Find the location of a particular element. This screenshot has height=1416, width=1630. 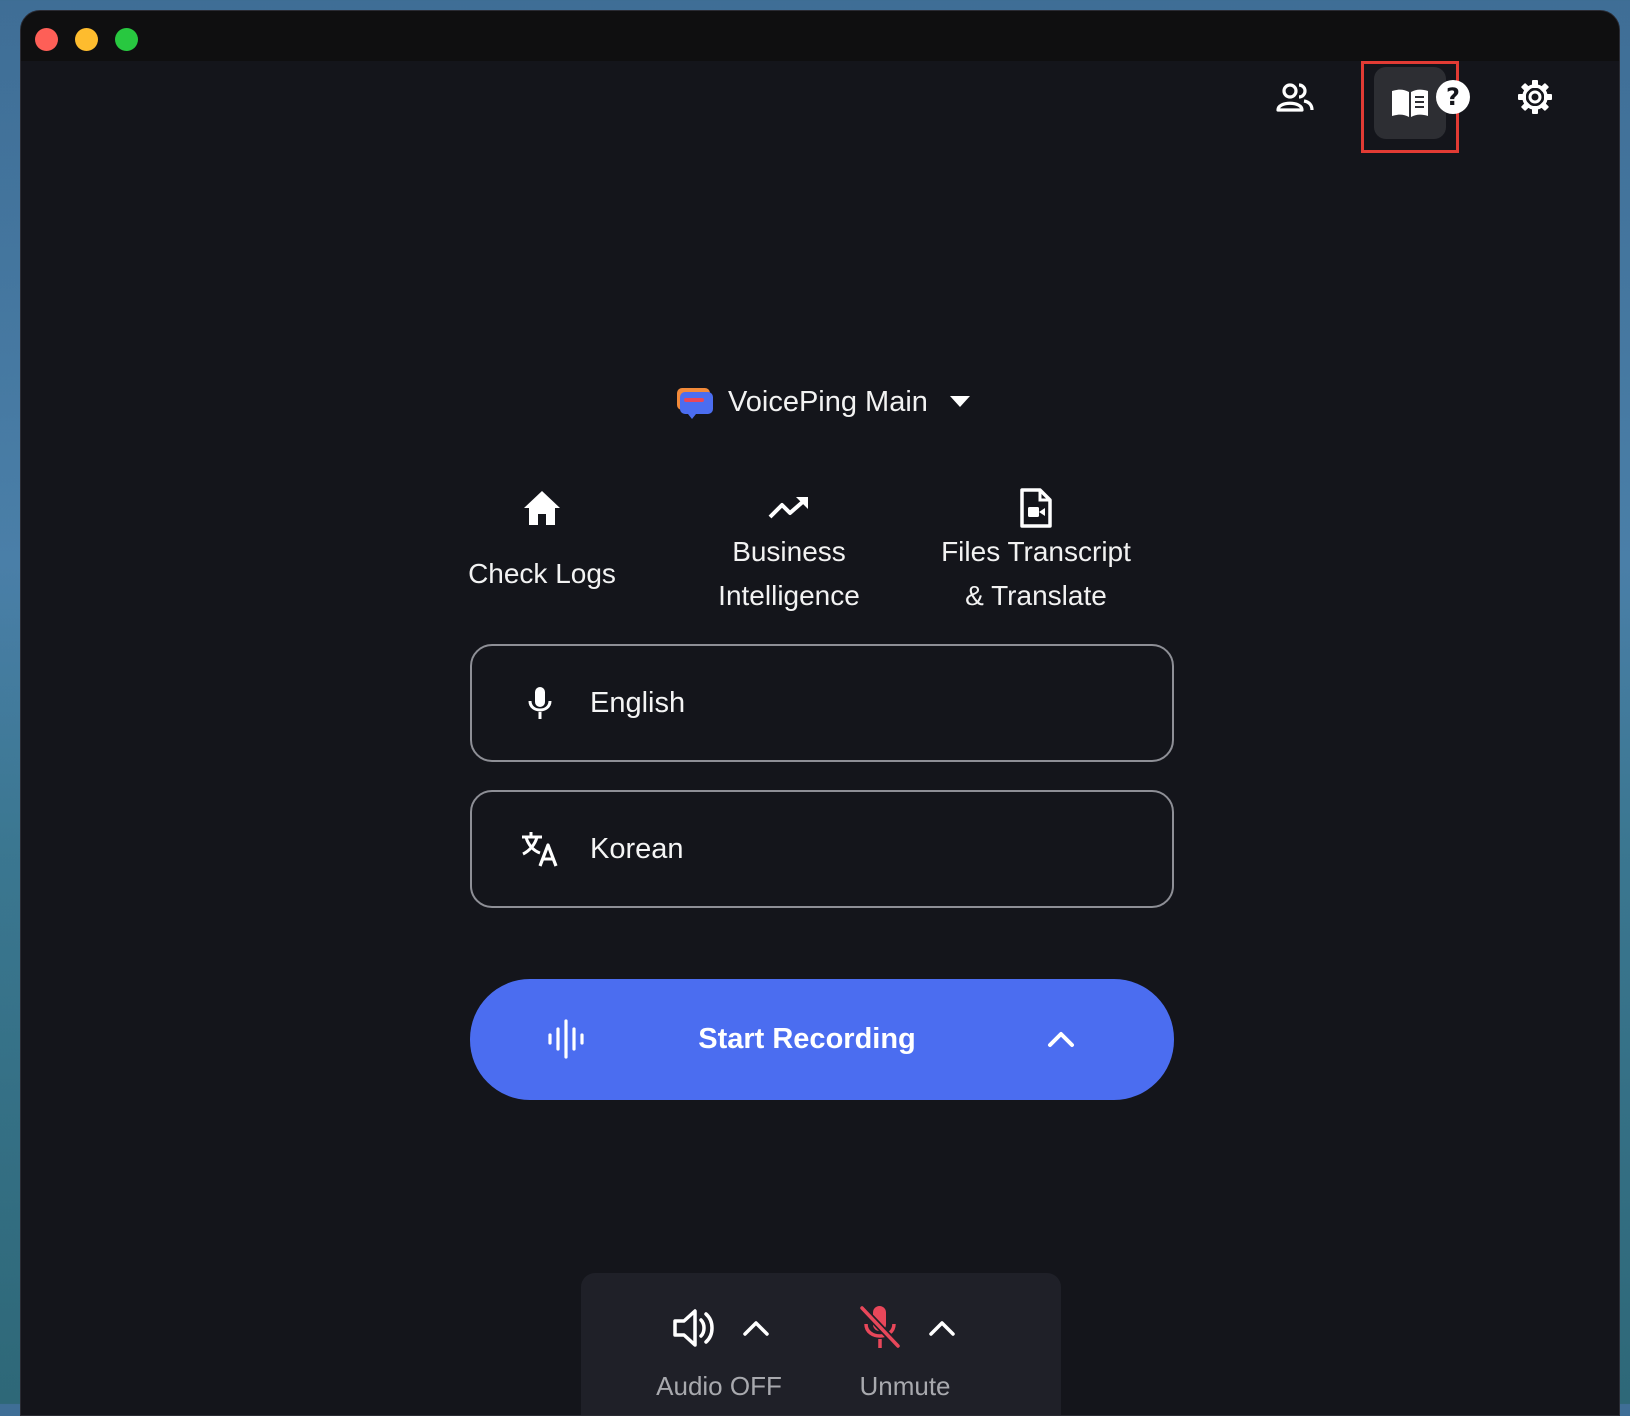

help-icon: ? is located at coordinates (1453, 97).